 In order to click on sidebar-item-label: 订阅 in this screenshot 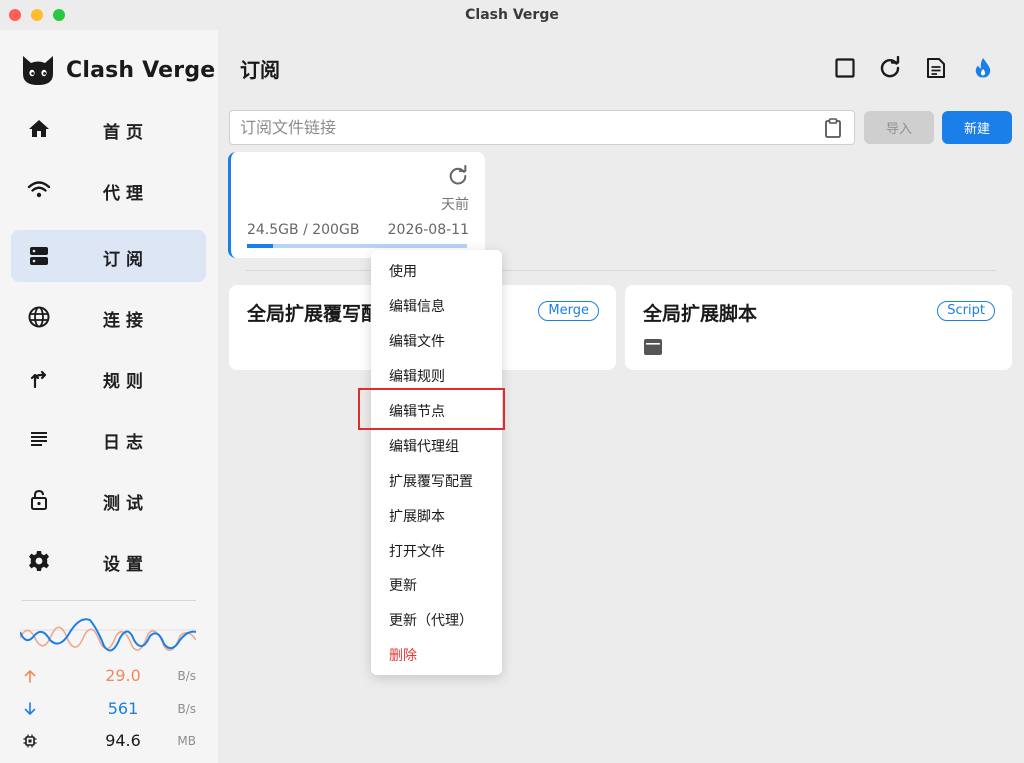, I will do `click(126, 260)`.